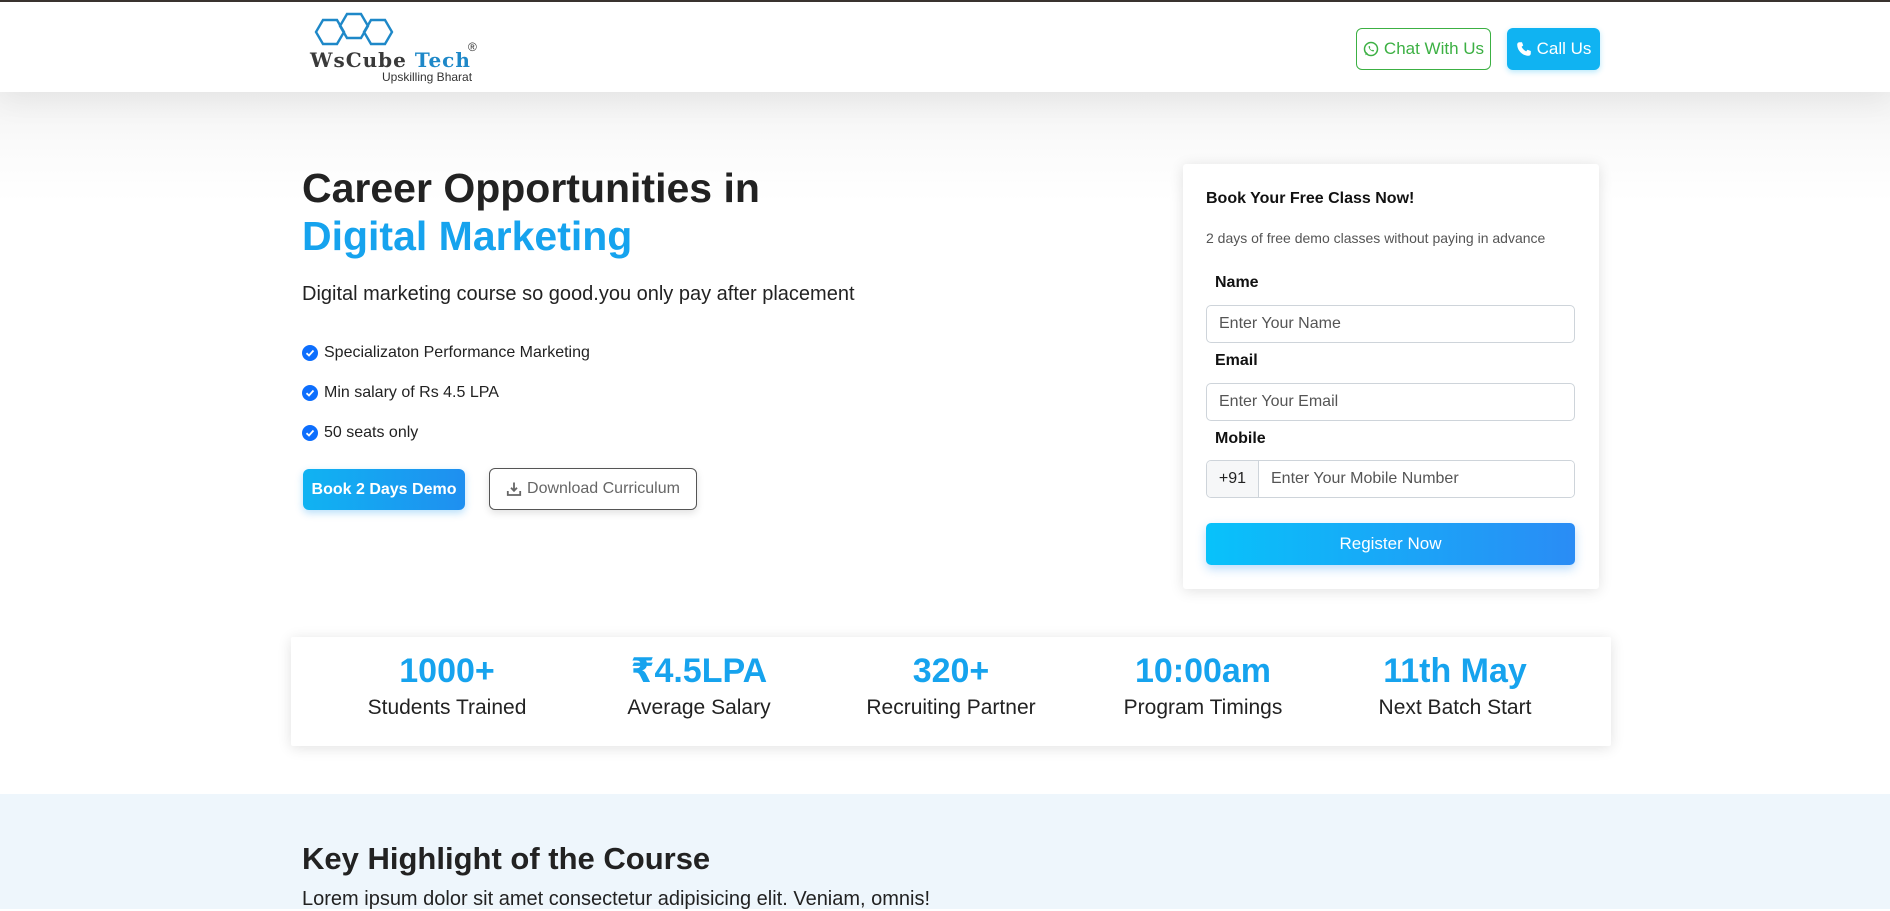 The width and height of the screenshot is (1890, 911). Describe the element at coordinates (1564, 48) in the screenshot. I see `call-button-label: Call Us` at that location.